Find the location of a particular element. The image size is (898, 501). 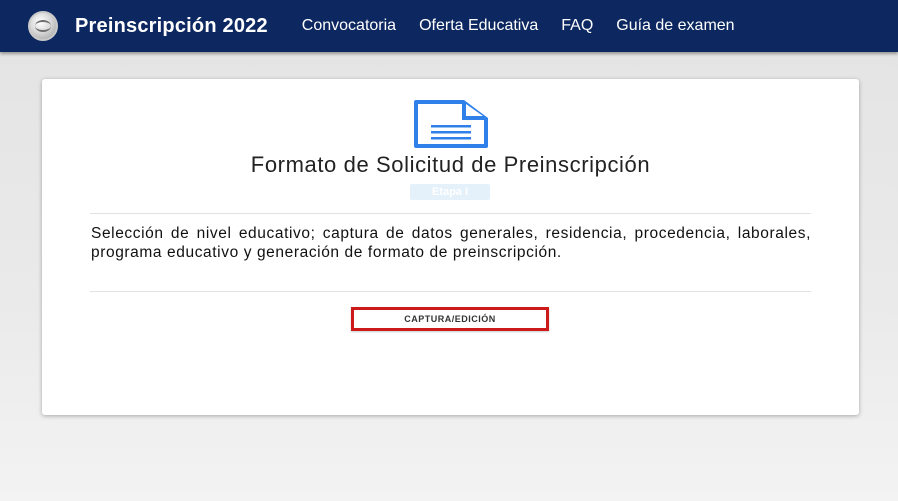

document-icon is located at coordinates (451, 124).